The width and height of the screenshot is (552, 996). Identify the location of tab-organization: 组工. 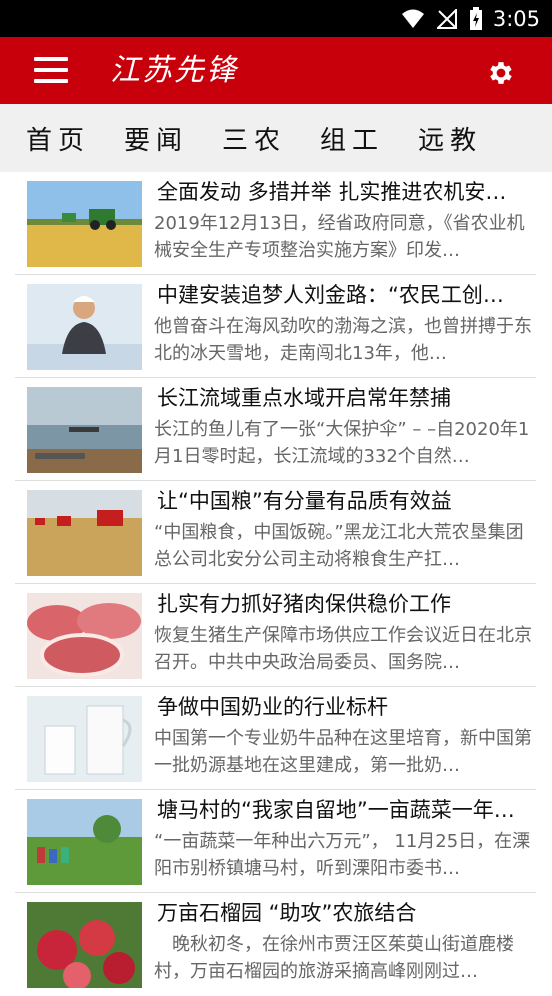
(352, 138).